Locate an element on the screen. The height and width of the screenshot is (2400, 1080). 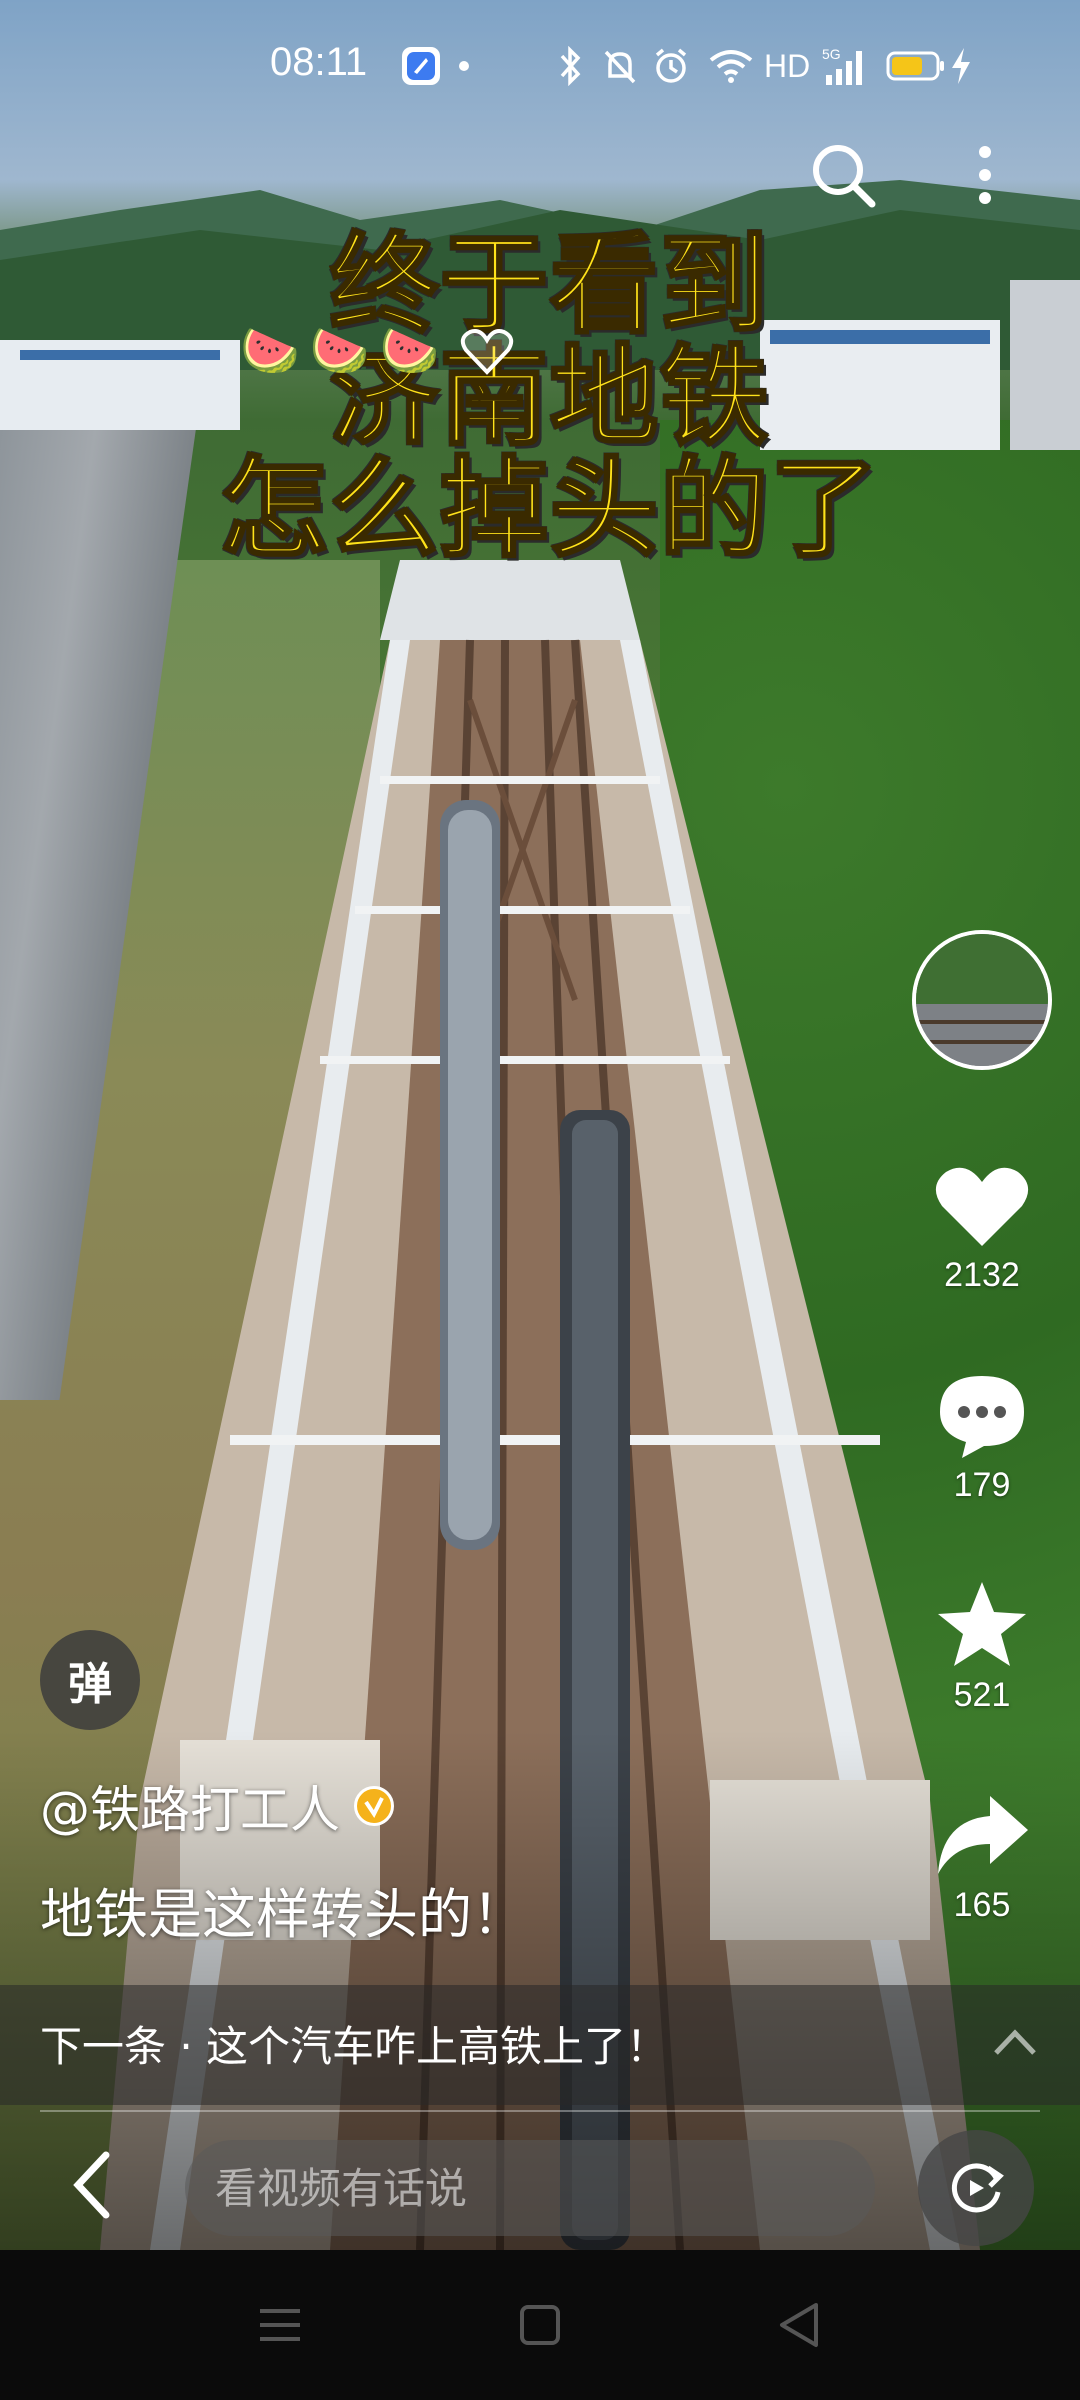
mute-icon is located at coordinates (620, 67).